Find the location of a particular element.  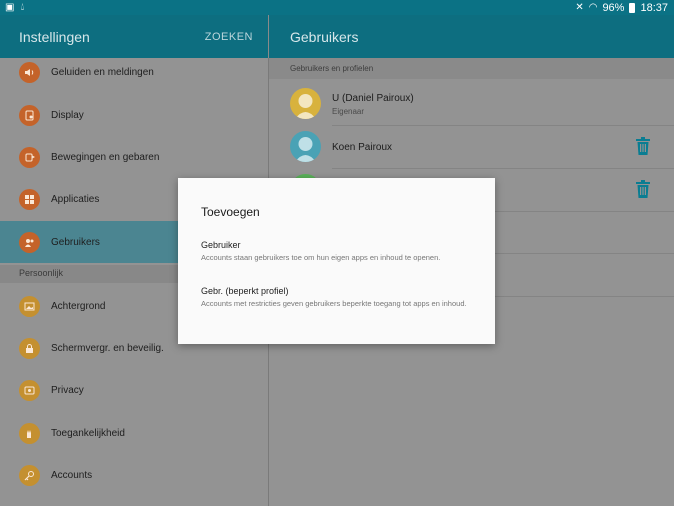

settings-title: Instellingen is located at coordinates (54, 37).